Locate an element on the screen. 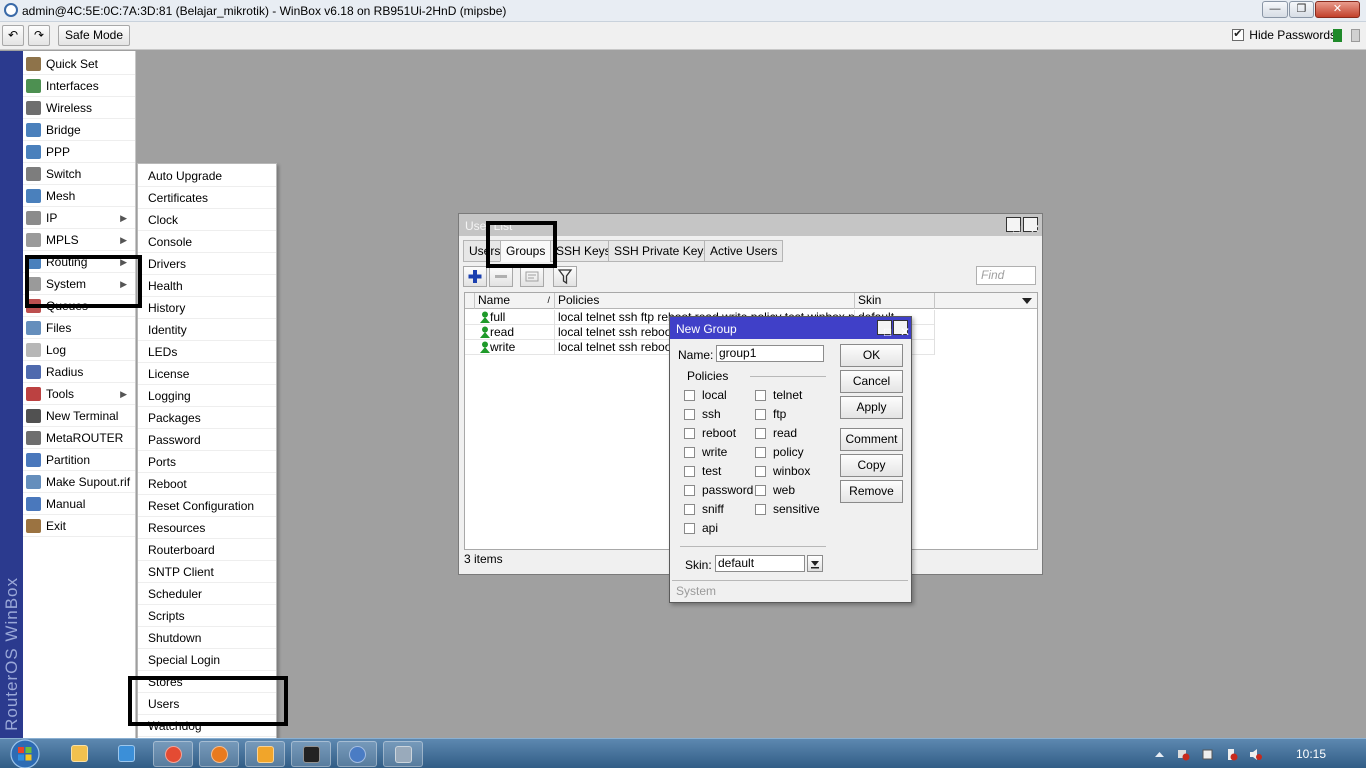  tray-device-icon is located at coordinates (1207, 754).